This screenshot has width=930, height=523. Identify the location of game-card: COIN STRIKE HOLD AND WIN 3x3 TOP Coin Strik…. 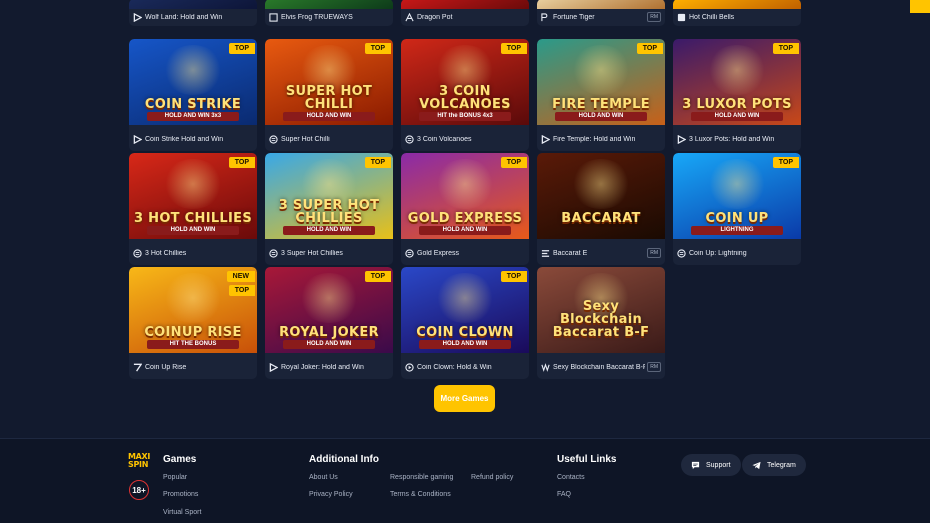
(193, 95).